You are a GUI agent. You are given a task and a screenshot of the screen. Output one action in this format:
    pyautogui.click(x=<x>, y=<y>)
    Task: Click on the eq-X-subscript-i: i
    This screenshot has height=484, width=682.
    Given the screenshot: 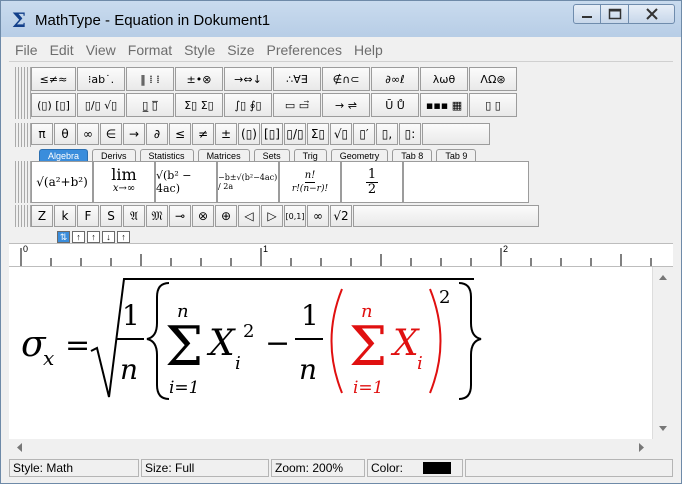 What is the action you would take?
    pyautogui.click(x=238, y=363)
    